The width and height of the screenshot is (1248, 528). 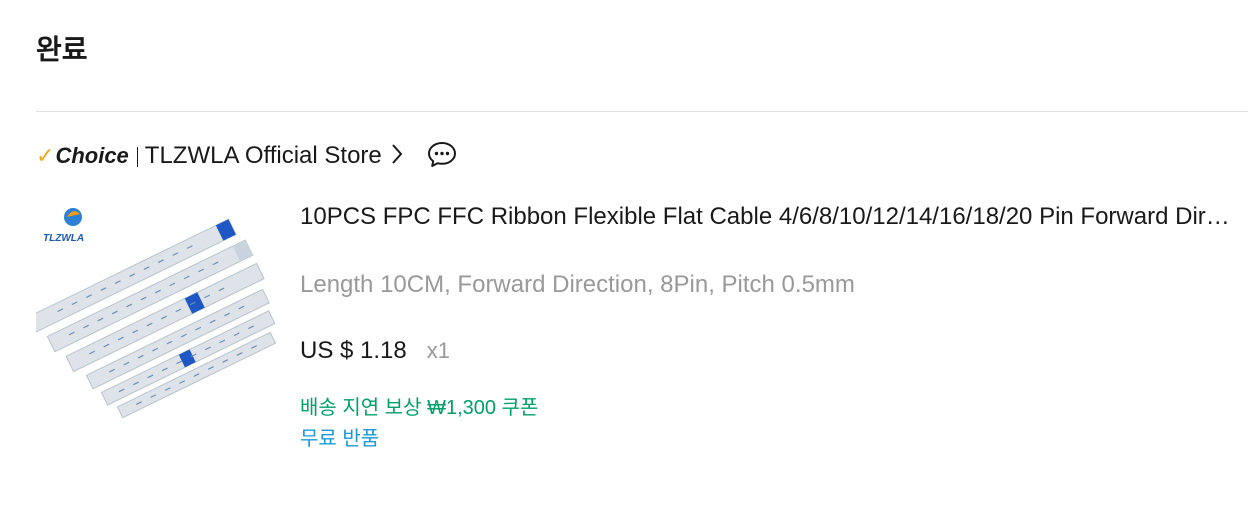 I want to click on product-price: US $ 1.18, so click(x=353, y=350).